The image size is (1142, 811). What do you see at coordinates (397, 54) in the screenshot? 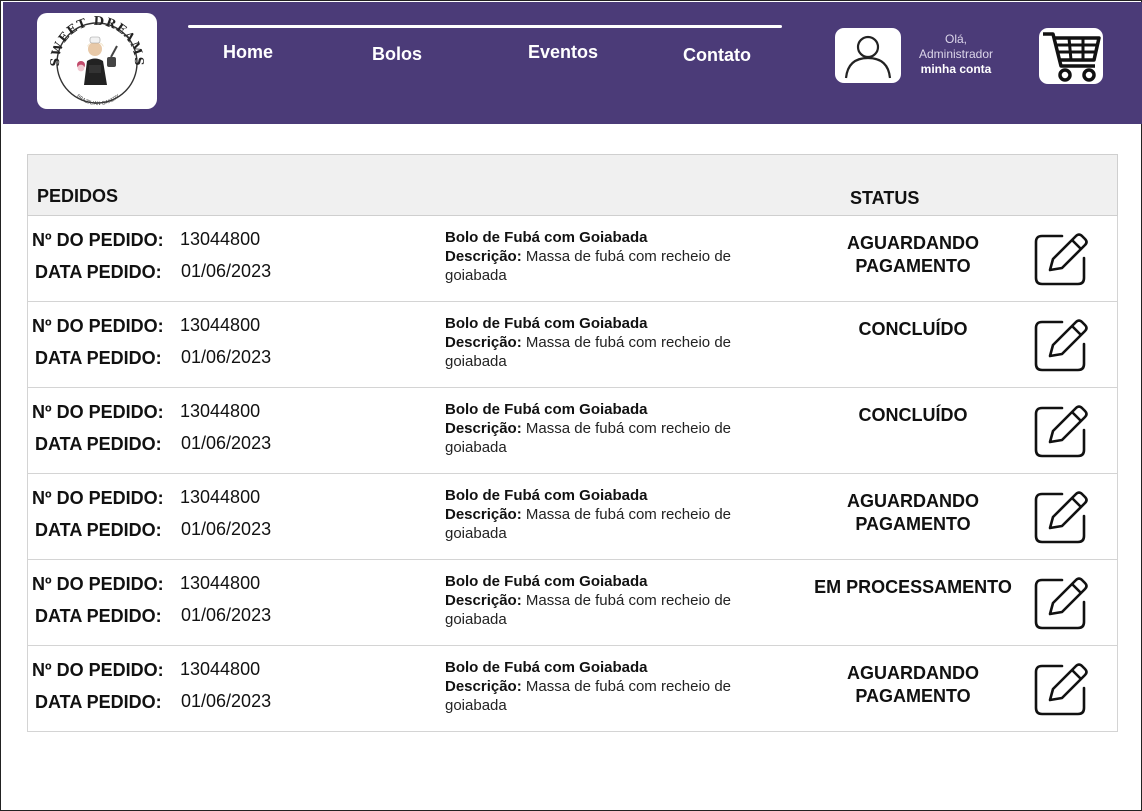
I see `nav-bolos: Bolos` at bounding box center [397, 54].